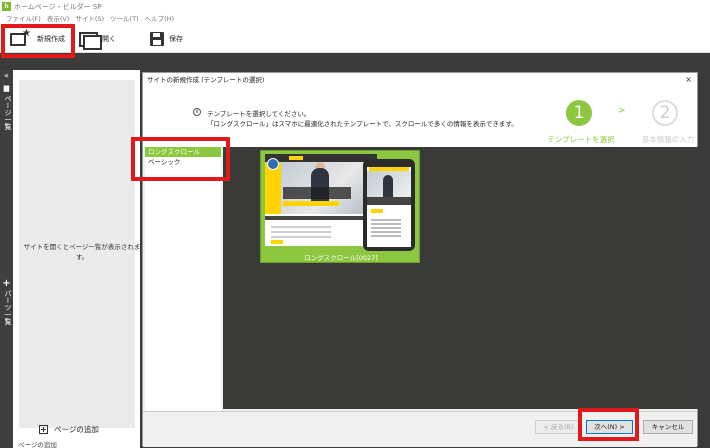 This screenshot has height=448, width=710. Describe the element at coordinates (355, 17) in the screenshot. I see `menu-bar: ファイル(F) 表示(V) サイト(S) ツール(T) ヘルプ(H)` at that location.